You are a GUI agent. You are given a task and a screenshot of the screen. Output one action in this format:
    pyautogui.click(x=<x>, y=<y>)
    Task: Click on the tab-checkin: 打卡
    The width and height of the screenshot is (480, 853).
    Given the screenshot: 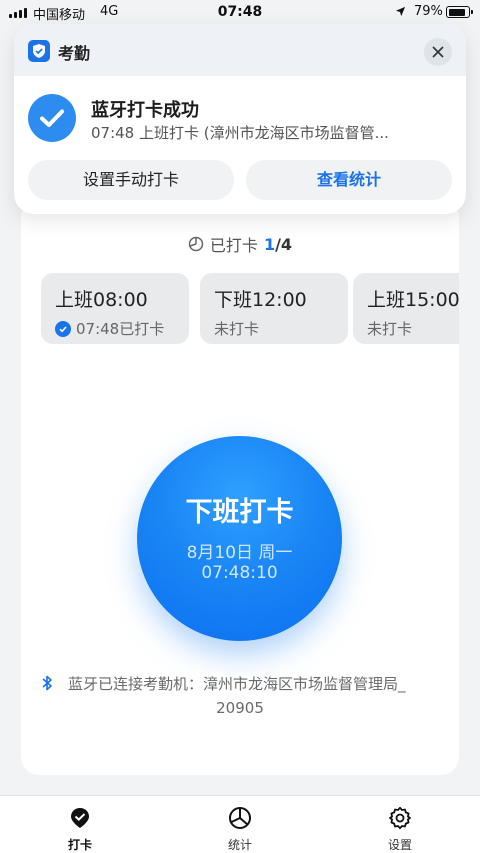 What is the action you would take?
    pyautogui.click(x=80, y=824)
    